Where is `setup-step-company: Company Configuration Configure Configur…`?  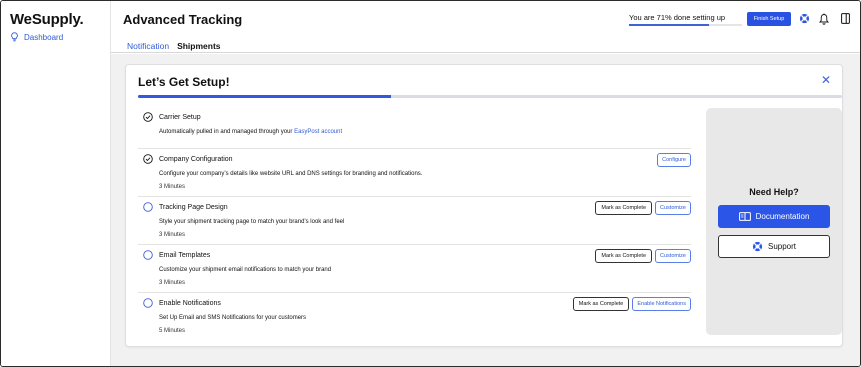
setup-step-company: Company Configuration Configure Configur… is located at coordinates (414, 173).